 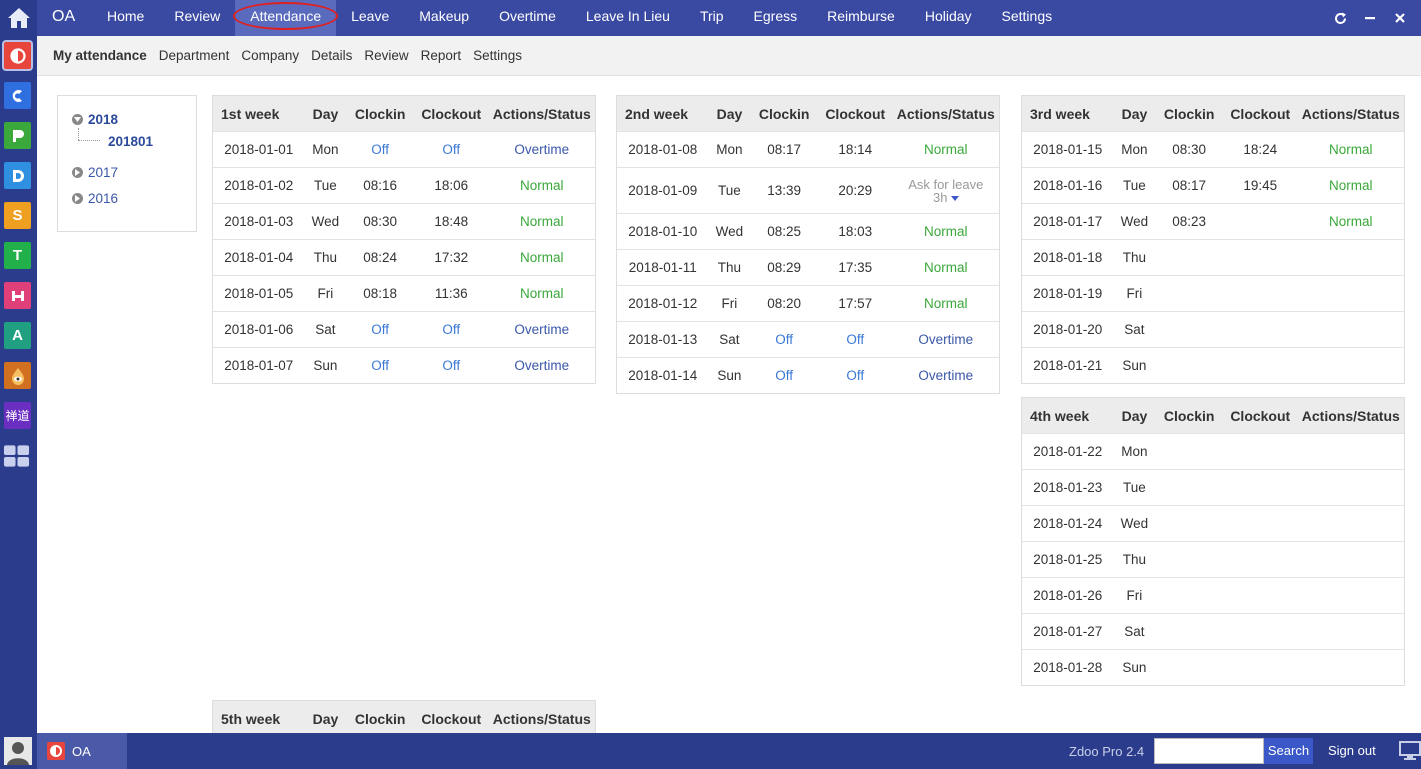 What do you see at coordinates (1213, 451) in the screenshot?
I see `table-row: 2018-01-22 Mon` at bounding box center [1213, 451].